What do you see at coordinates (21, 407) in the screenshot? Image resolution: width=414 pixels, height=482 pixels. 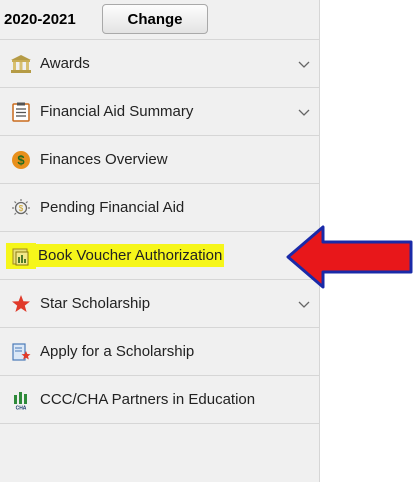 I see `svg-text: CHA` at bounding box center [21, 407].